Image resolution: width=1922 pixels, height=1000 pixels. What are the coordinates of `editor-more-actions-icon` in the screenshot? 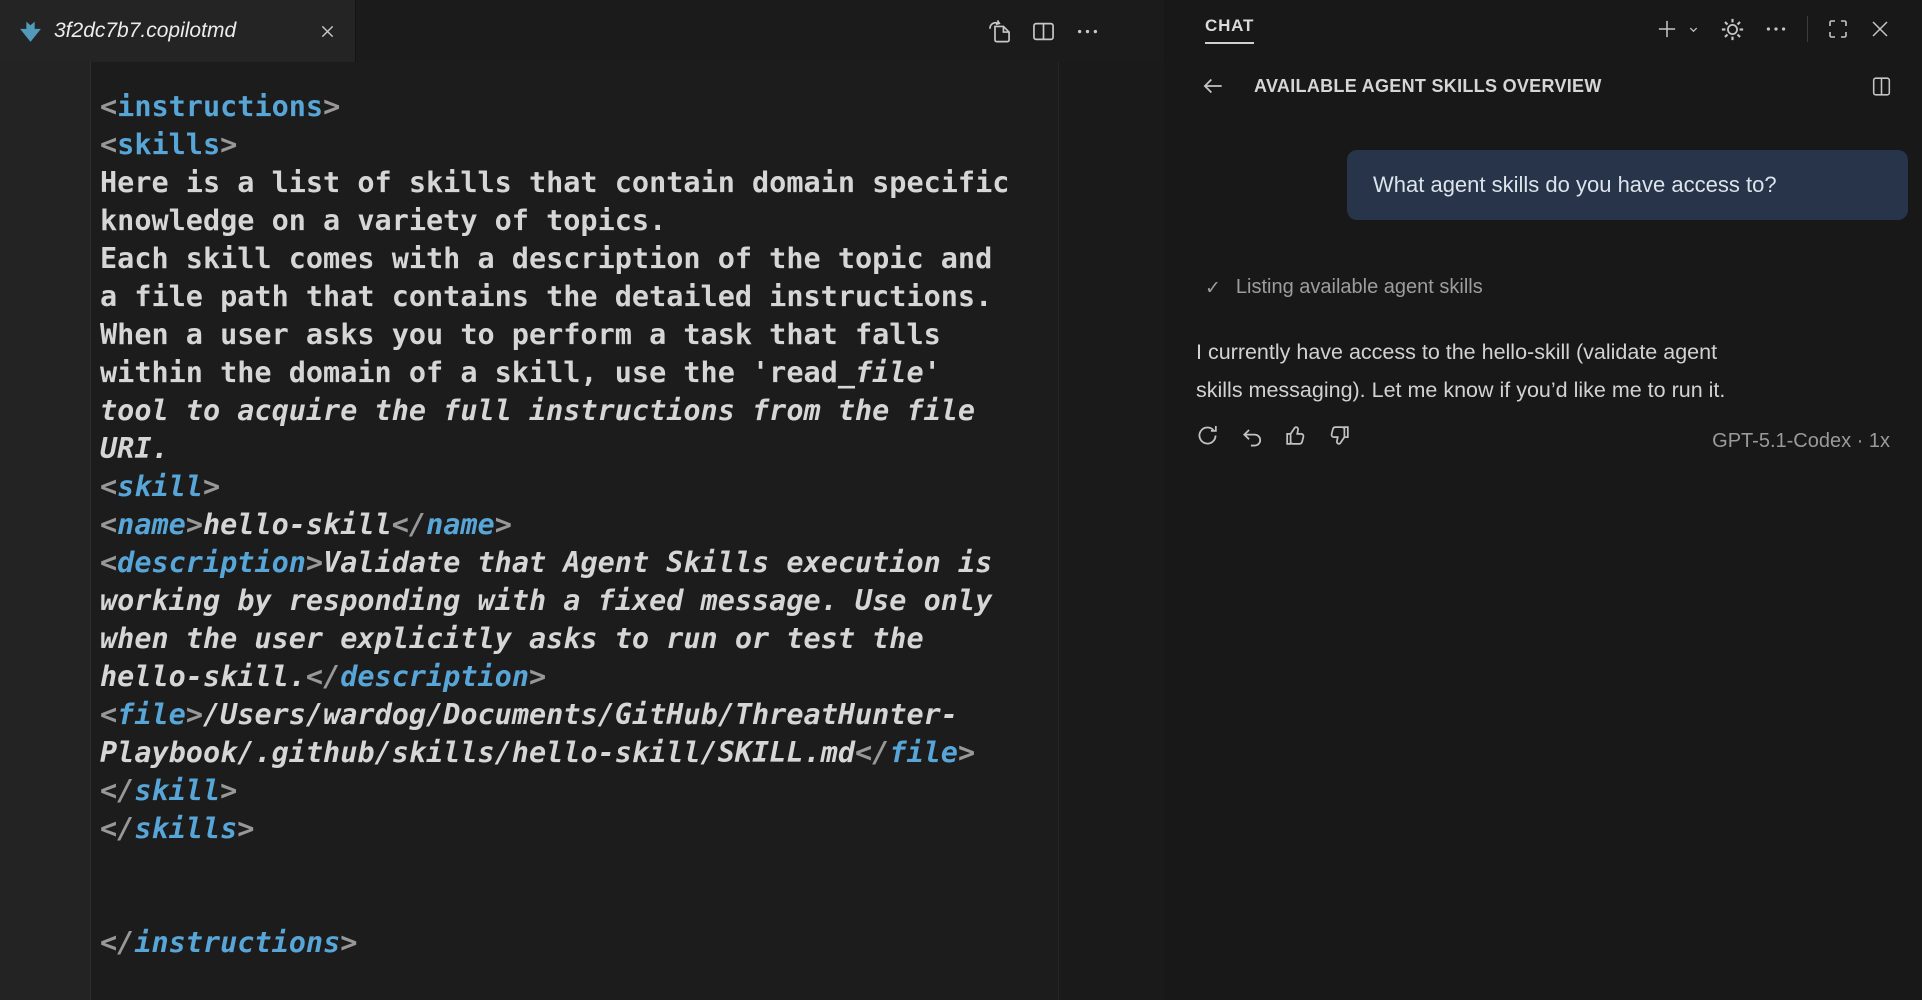 It's located at (1087, 31).